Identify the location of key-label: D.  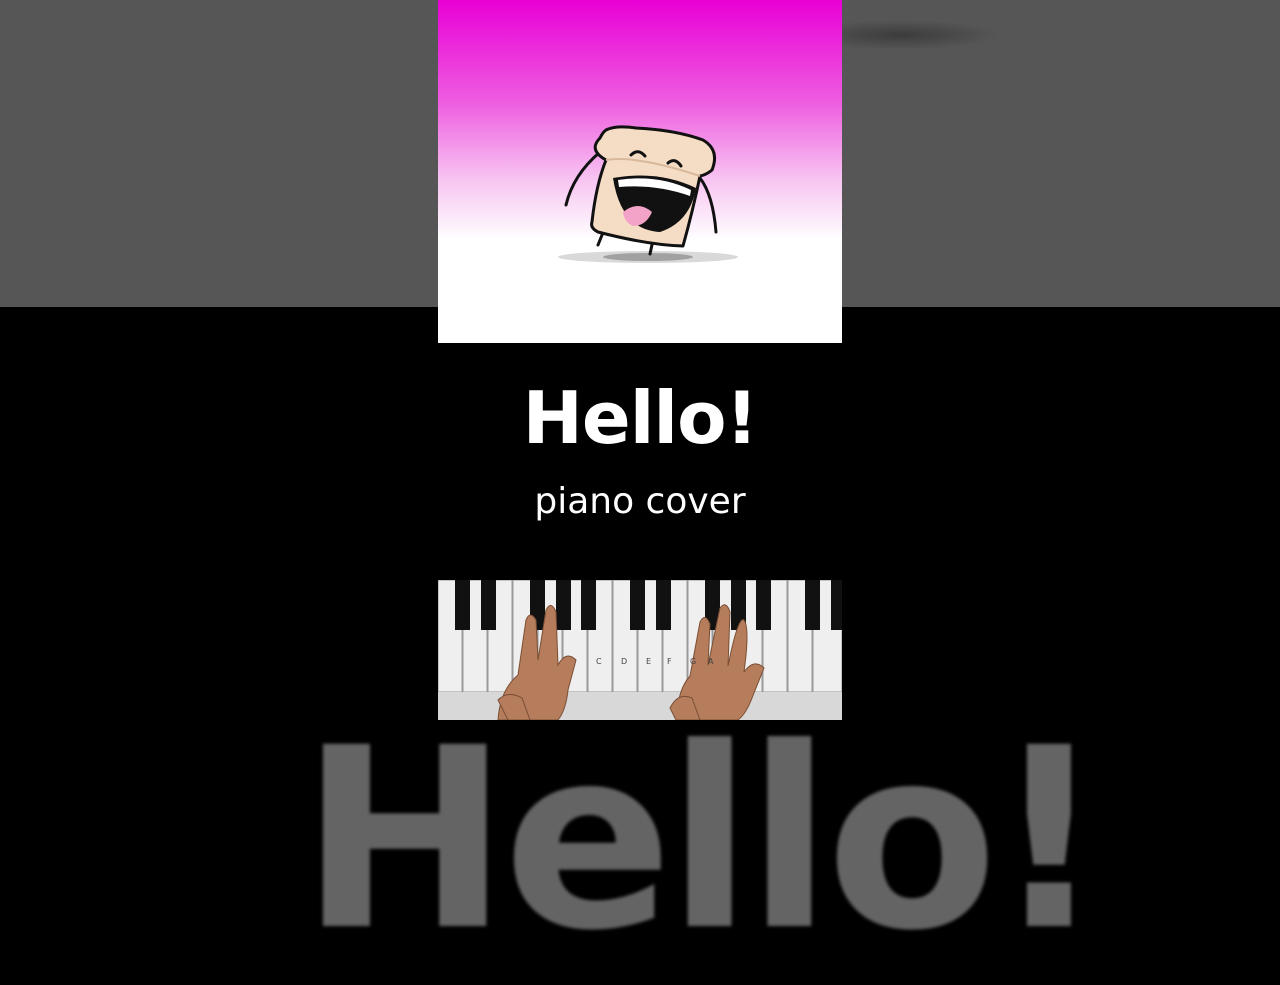
(624, 661).